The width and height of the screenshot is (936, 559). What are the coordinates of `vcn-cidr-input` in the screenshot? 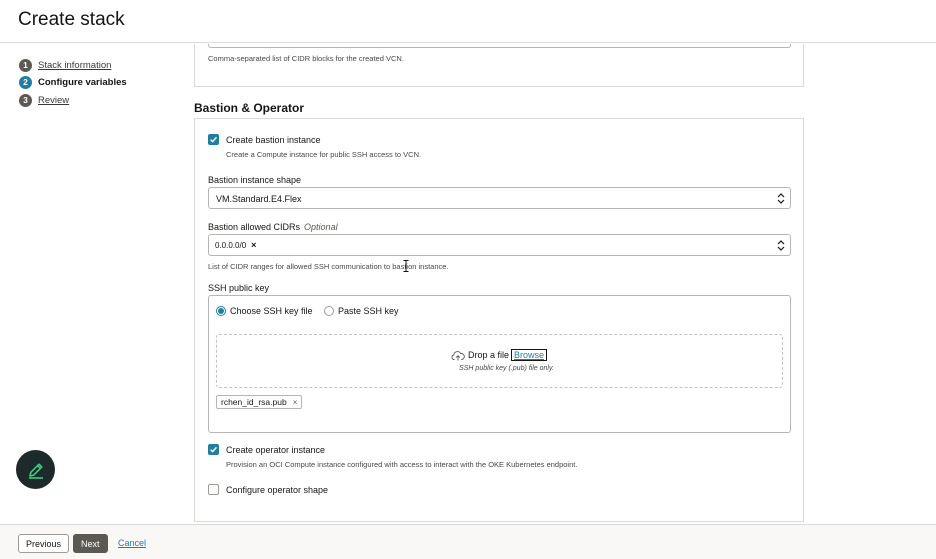 It's located at (499, 46).